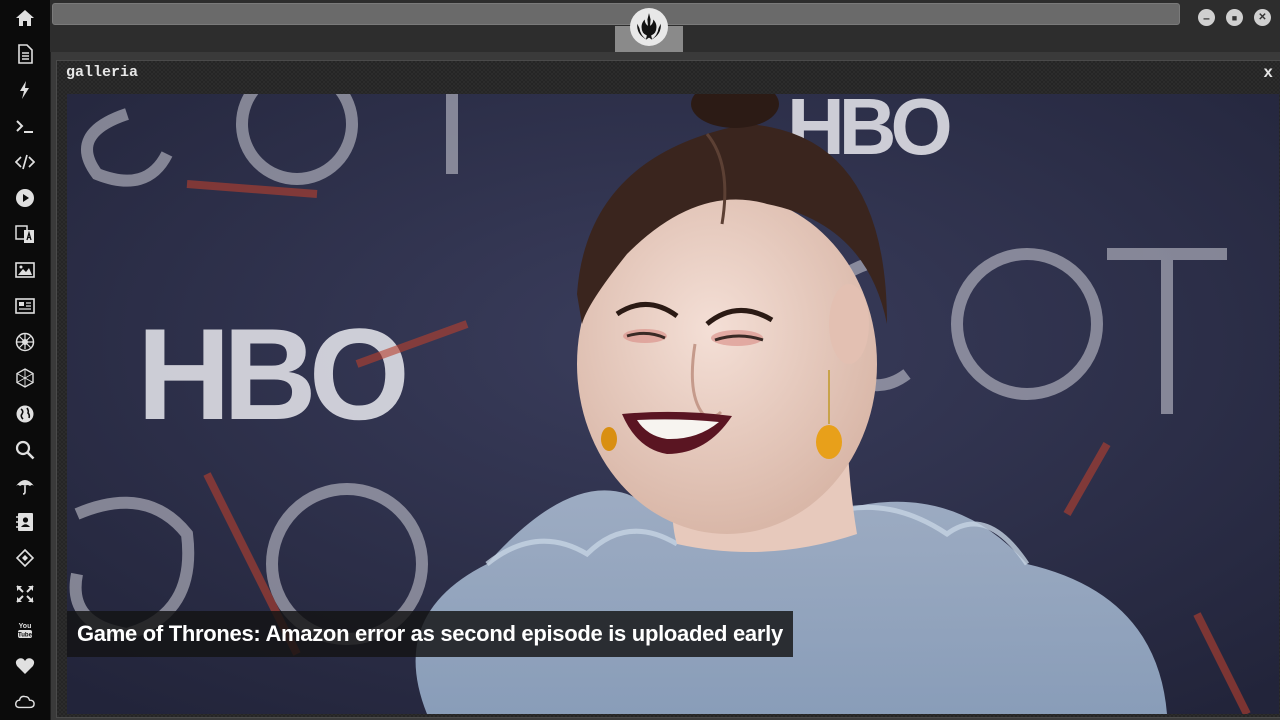 The image size is (1280, 720). What do you see at coordinates (649, 27) in the screenshot?
I see `rebel-alliance-icon` at bounding box center [649, 27].